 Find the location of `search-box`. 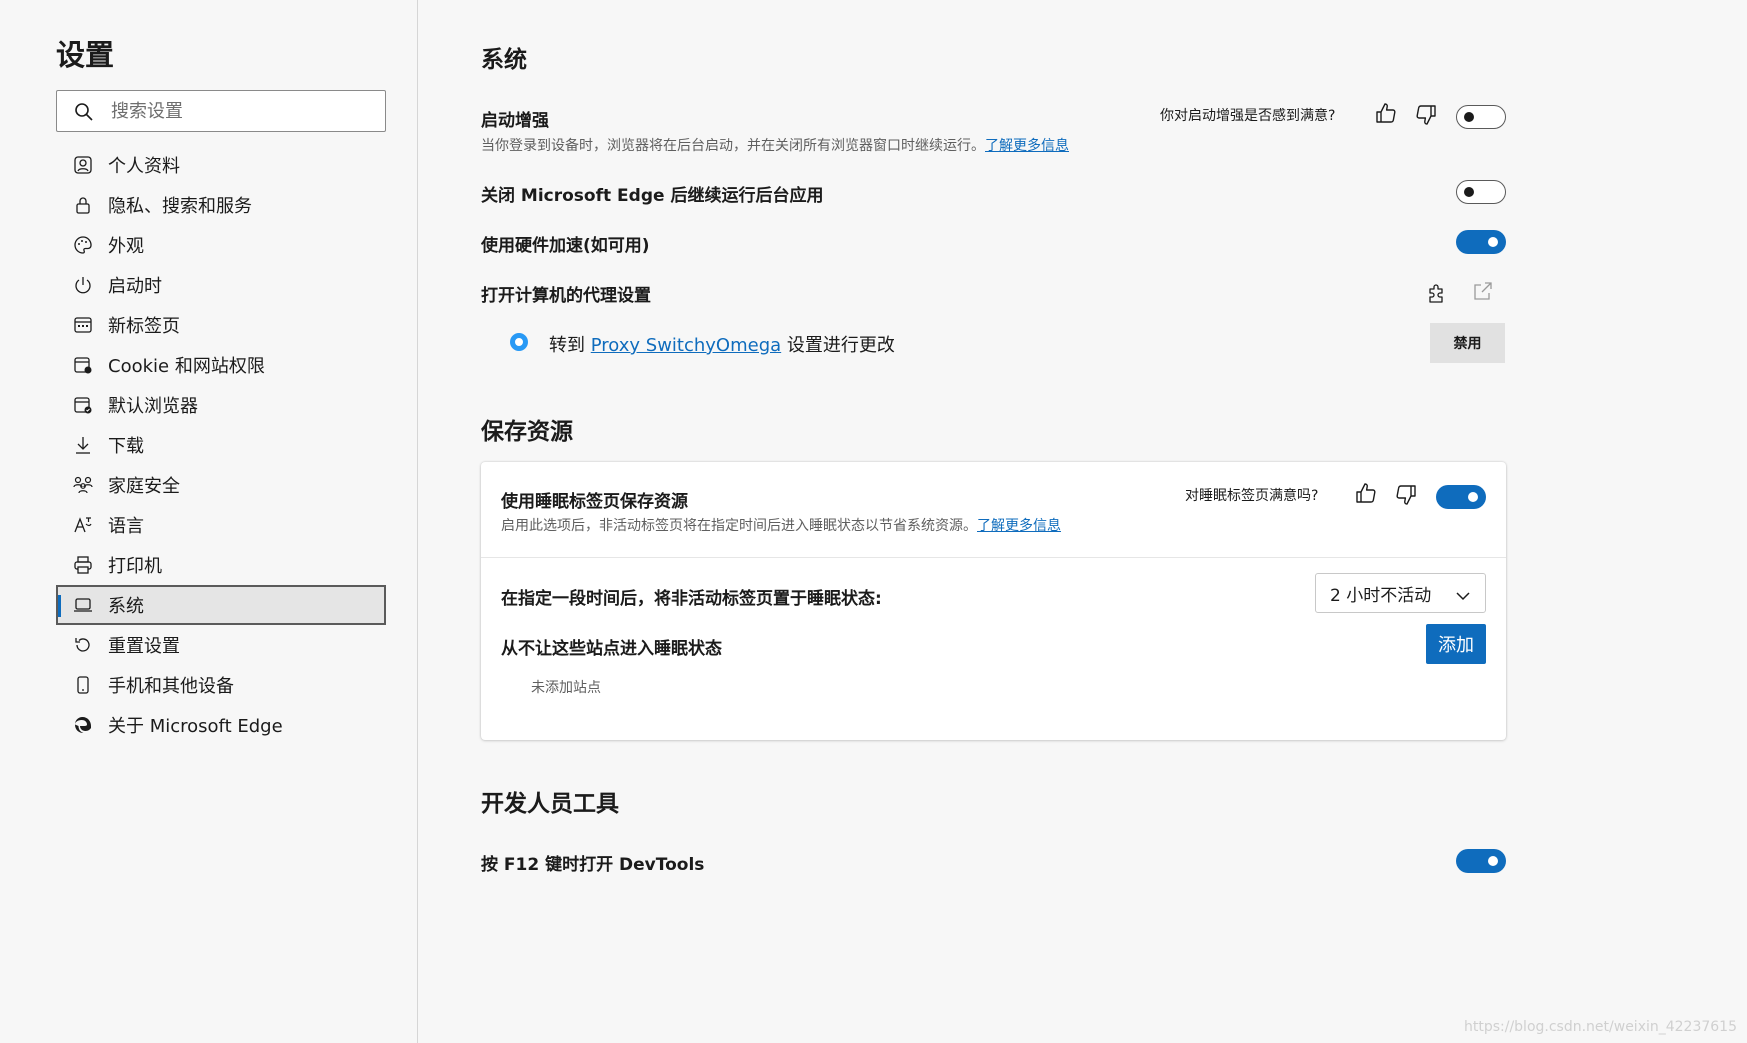

search-box is located at coordinates (221, 111).